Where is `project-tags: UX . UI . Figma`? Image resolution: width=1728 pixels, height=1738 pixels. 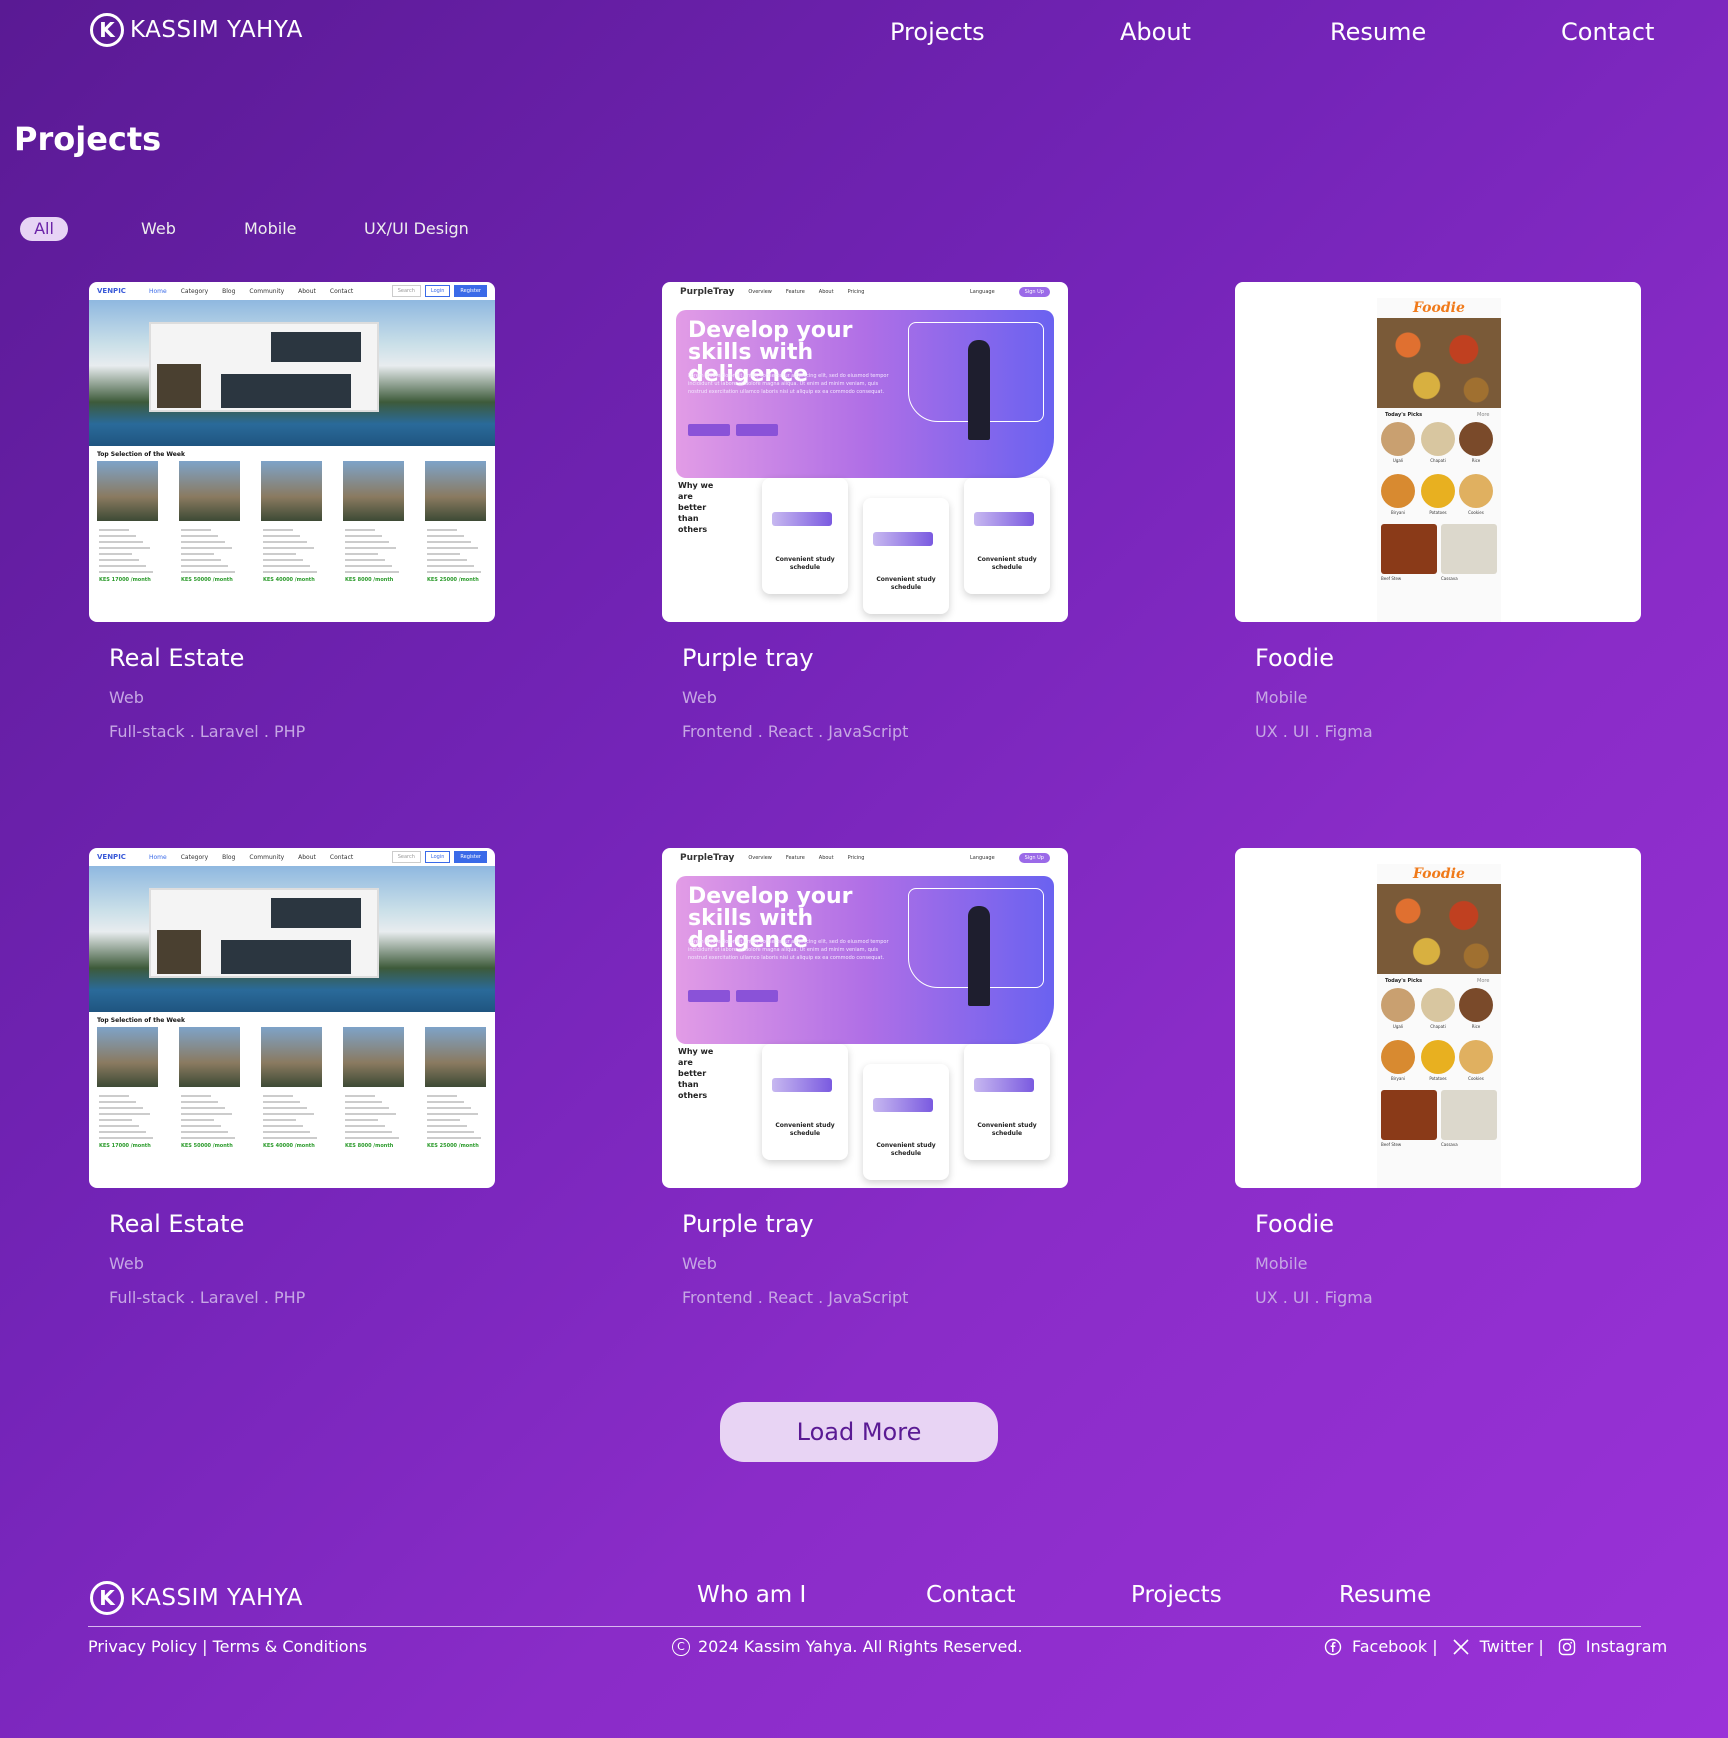 project-tags: UX . UI . Figma is located at coordinates (1314, 1297).